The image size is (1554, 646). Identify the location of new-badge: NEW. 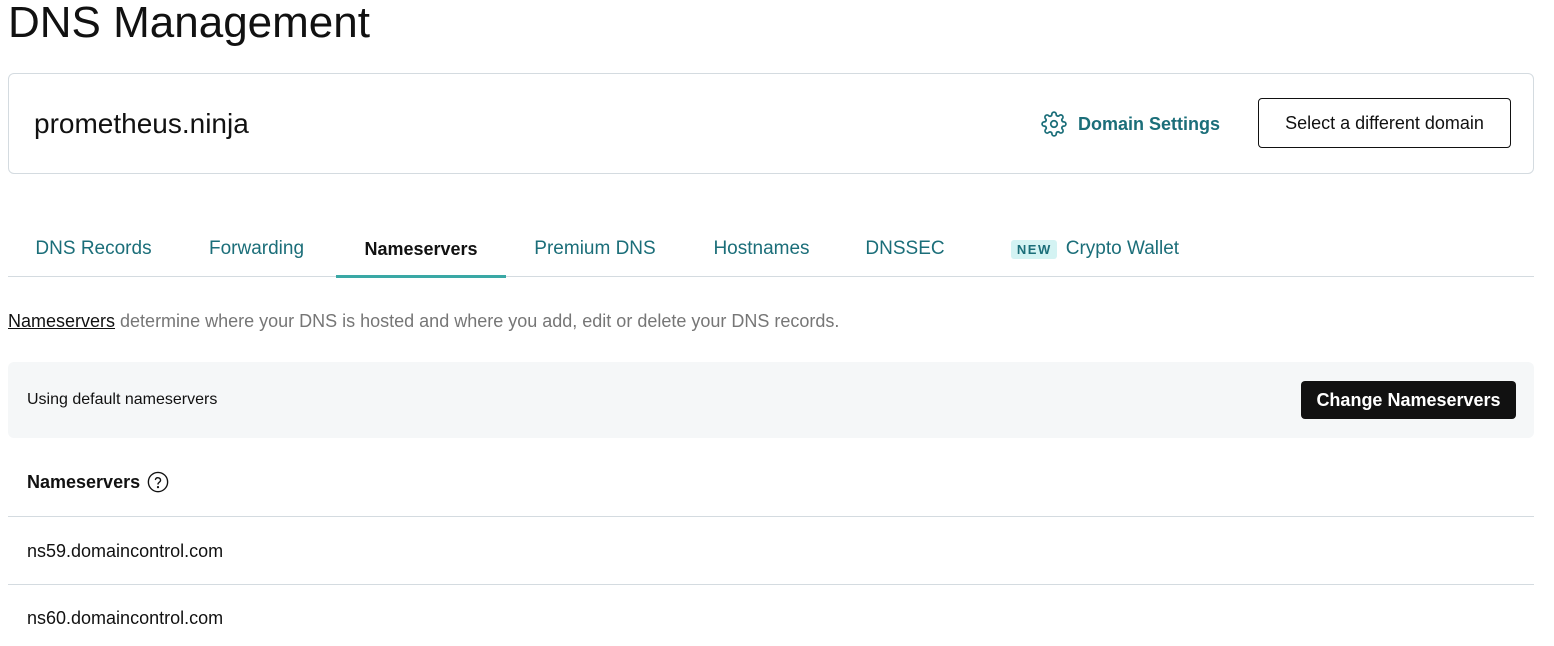
(1033, 249).